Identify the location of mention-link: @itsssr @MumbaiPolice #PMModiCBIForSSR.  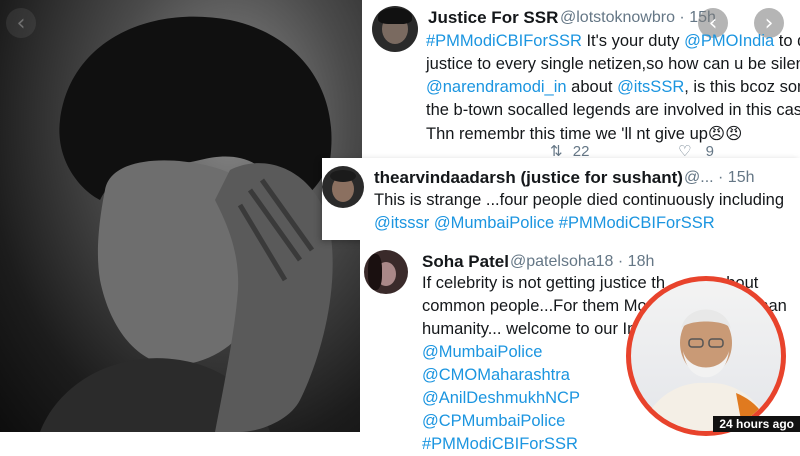
(579, 223).